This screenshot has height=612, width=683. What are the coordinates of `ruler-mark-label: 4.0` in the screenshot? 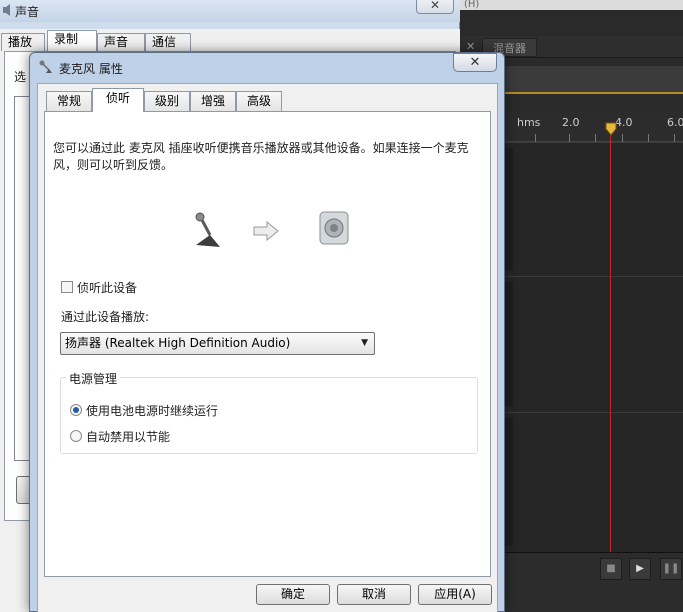 It's located at (624, 122).